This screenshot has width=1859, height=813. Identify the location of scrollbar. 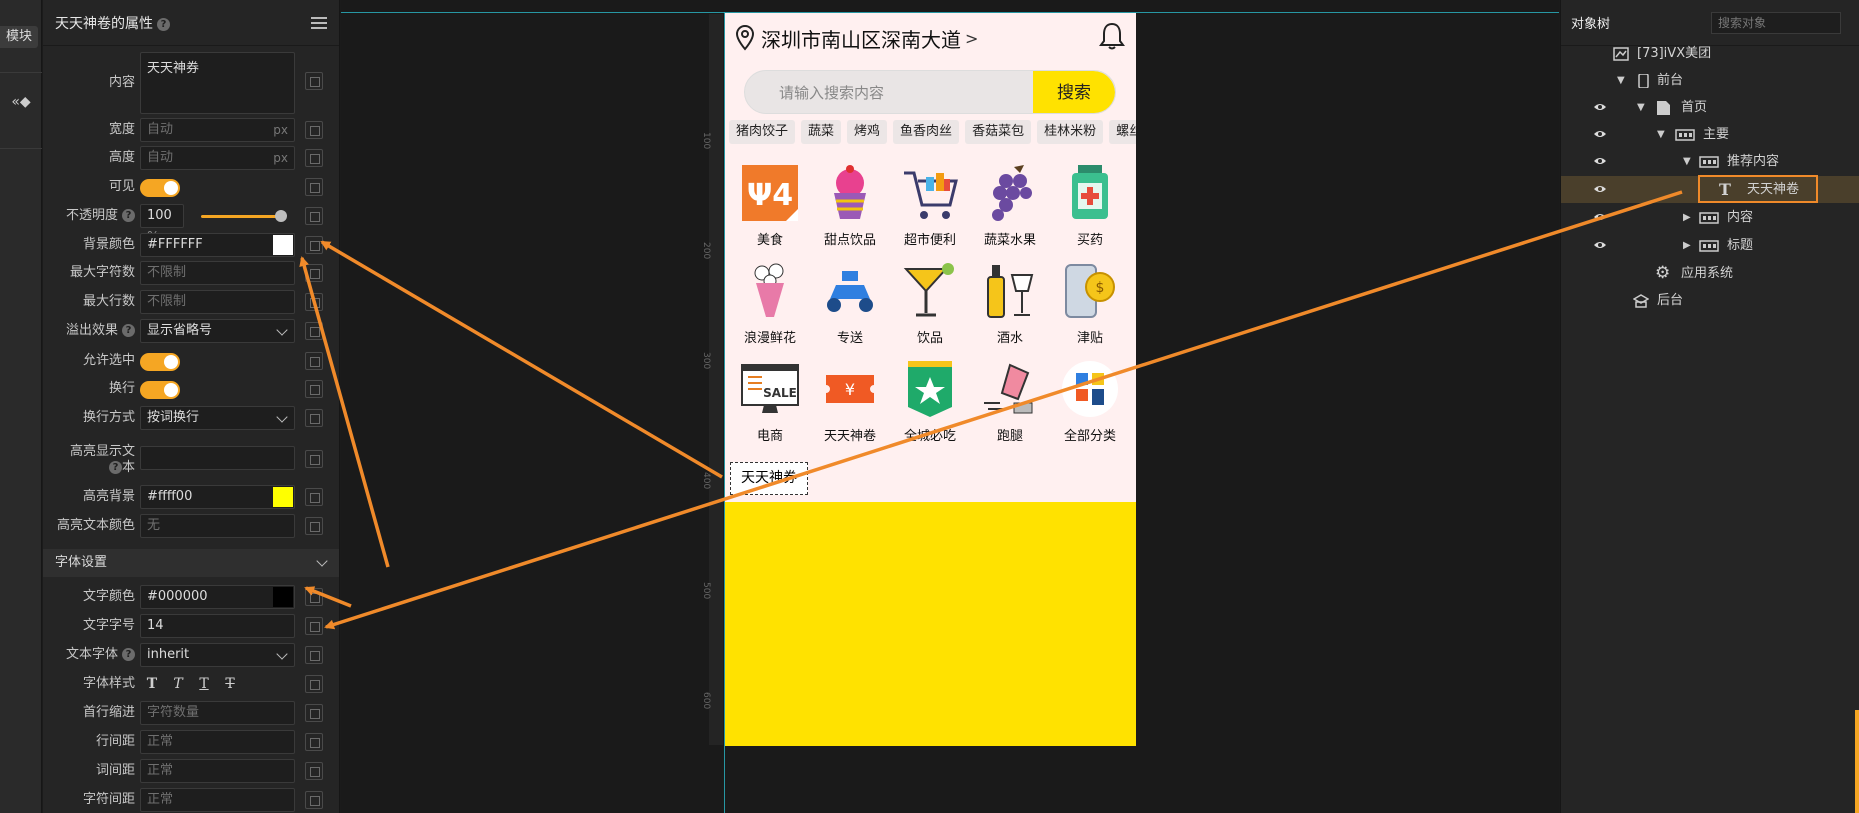
(1857, 761).